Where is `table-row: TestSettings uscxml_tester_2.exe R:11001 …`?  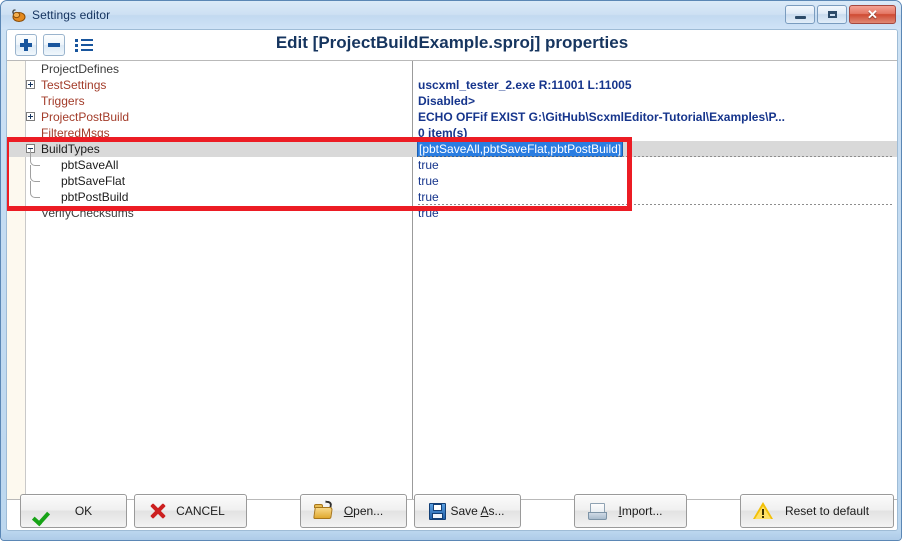 table-row: TestSettings uscxml_tester_2.exe R:11001 … is located at coordinates (452, 85).